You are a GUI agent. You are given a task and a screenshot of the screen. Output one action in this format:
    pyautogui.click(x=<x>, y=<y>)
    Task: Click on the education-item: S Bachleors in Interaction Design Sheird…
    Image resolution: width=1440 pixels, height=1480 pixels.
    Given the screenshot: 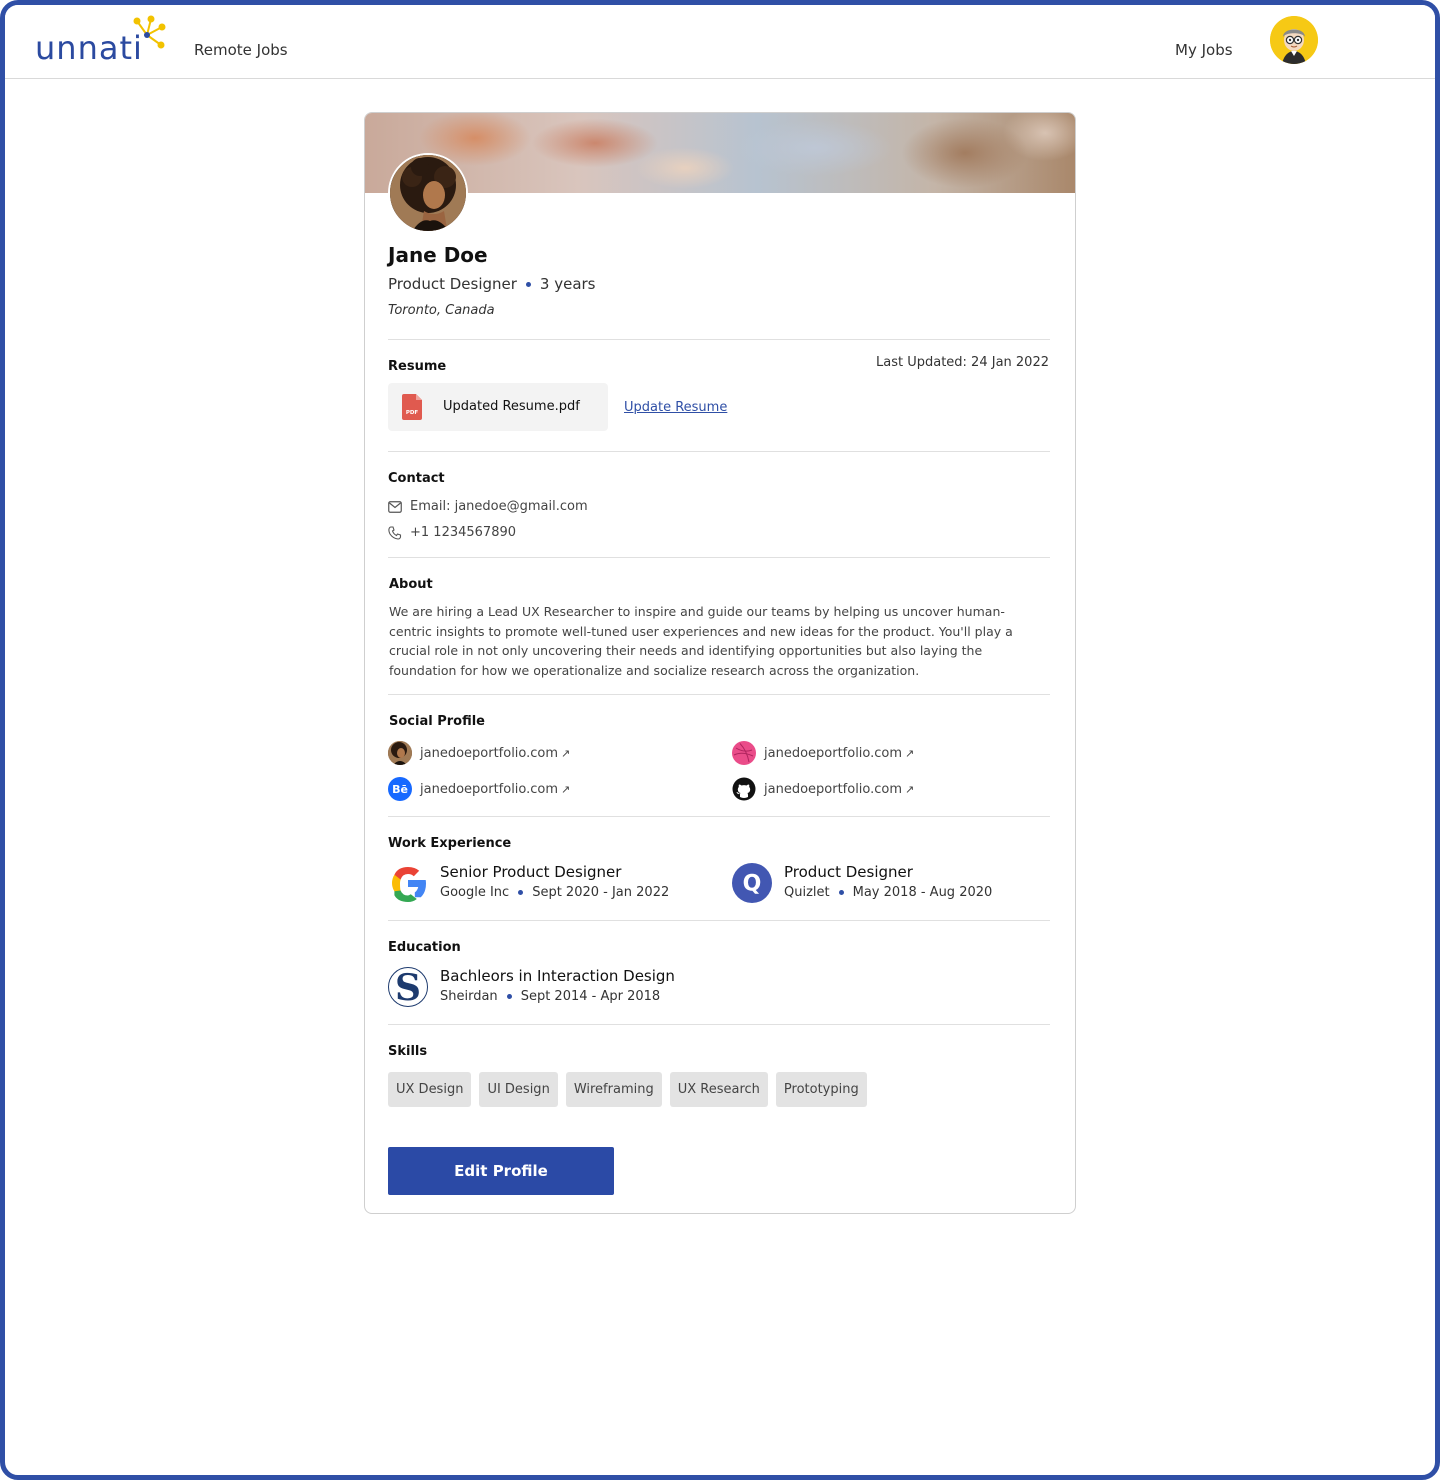 What is the action you would take?
    pyautogui.click(x=548, y=989)
    